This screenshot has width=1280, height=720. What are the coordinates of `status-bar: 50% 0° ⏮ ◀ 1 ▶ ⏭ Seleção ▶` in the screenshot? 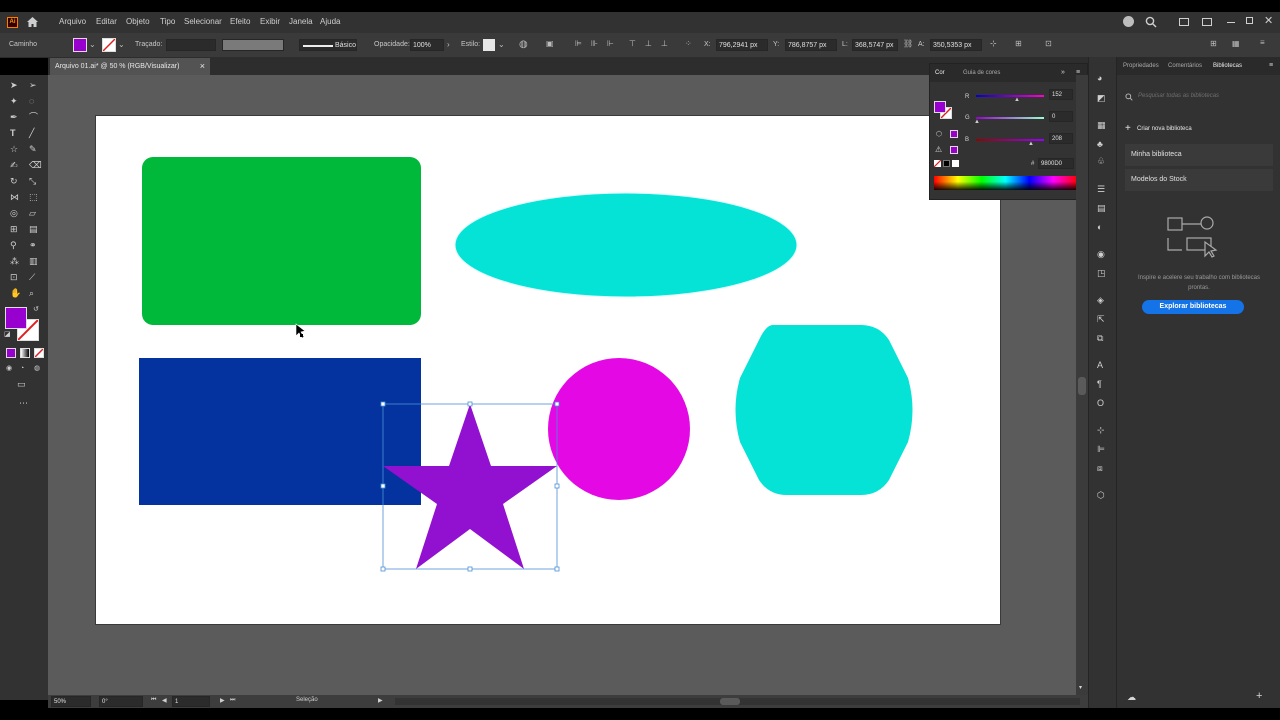 It's located at (568, 701).